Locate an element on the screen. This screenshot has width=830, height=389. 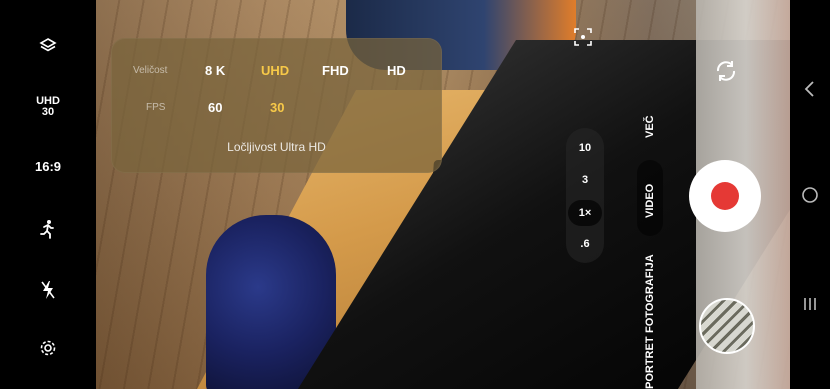
navigation-bar is located at coordinates (810, 194).